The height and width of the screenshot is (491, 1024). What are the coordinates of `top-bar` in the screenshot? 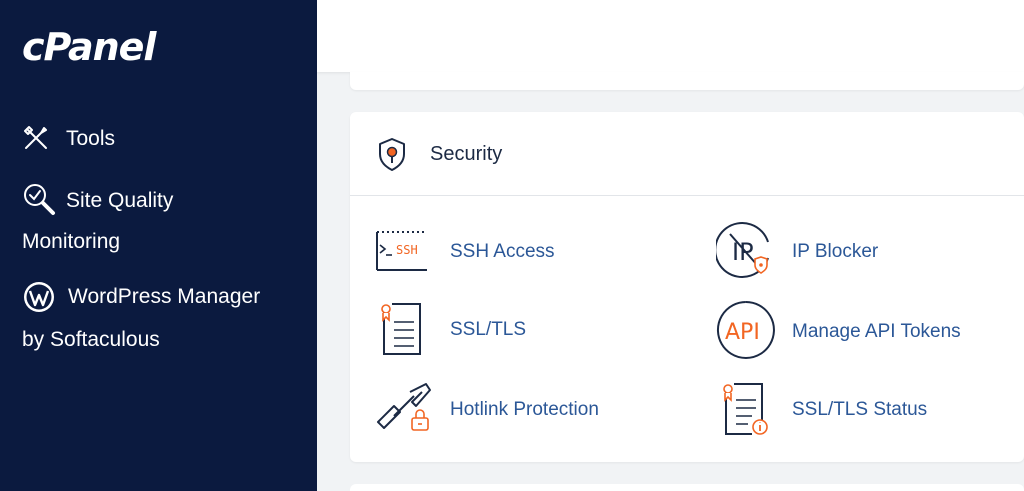 It's located at (670, 36).